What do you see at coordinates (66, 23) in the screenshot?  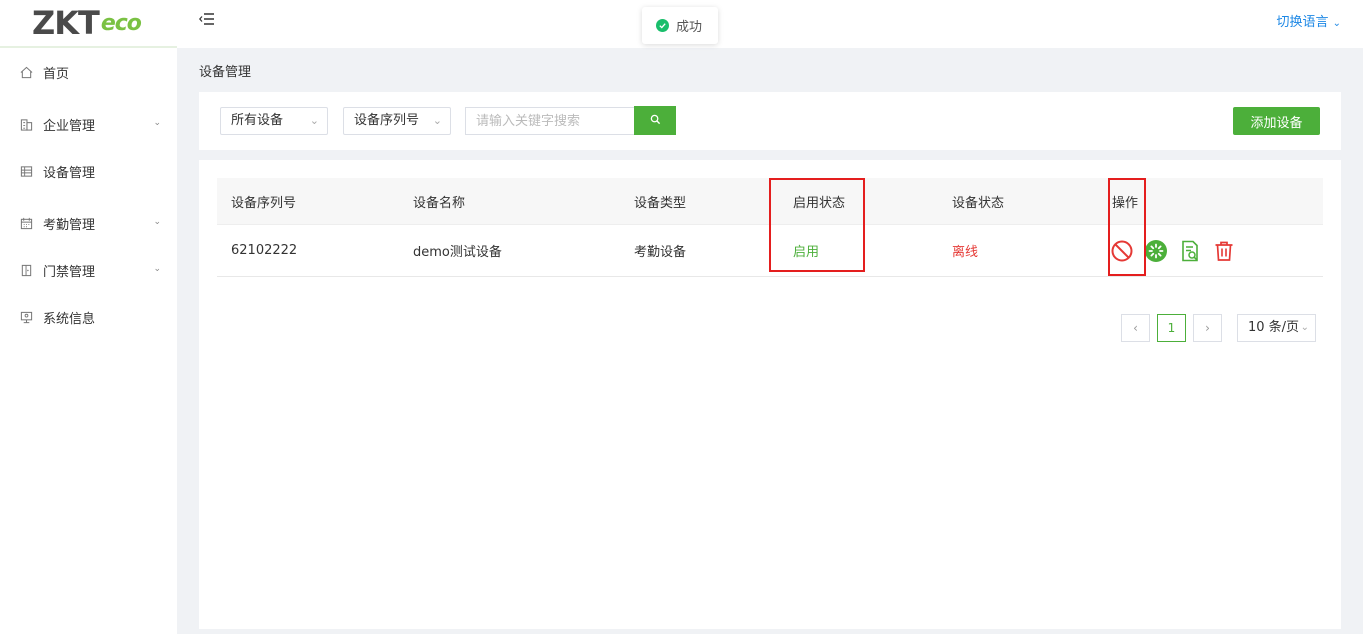 I see `logo-main: ZKT` at bounding box center [66, 23].